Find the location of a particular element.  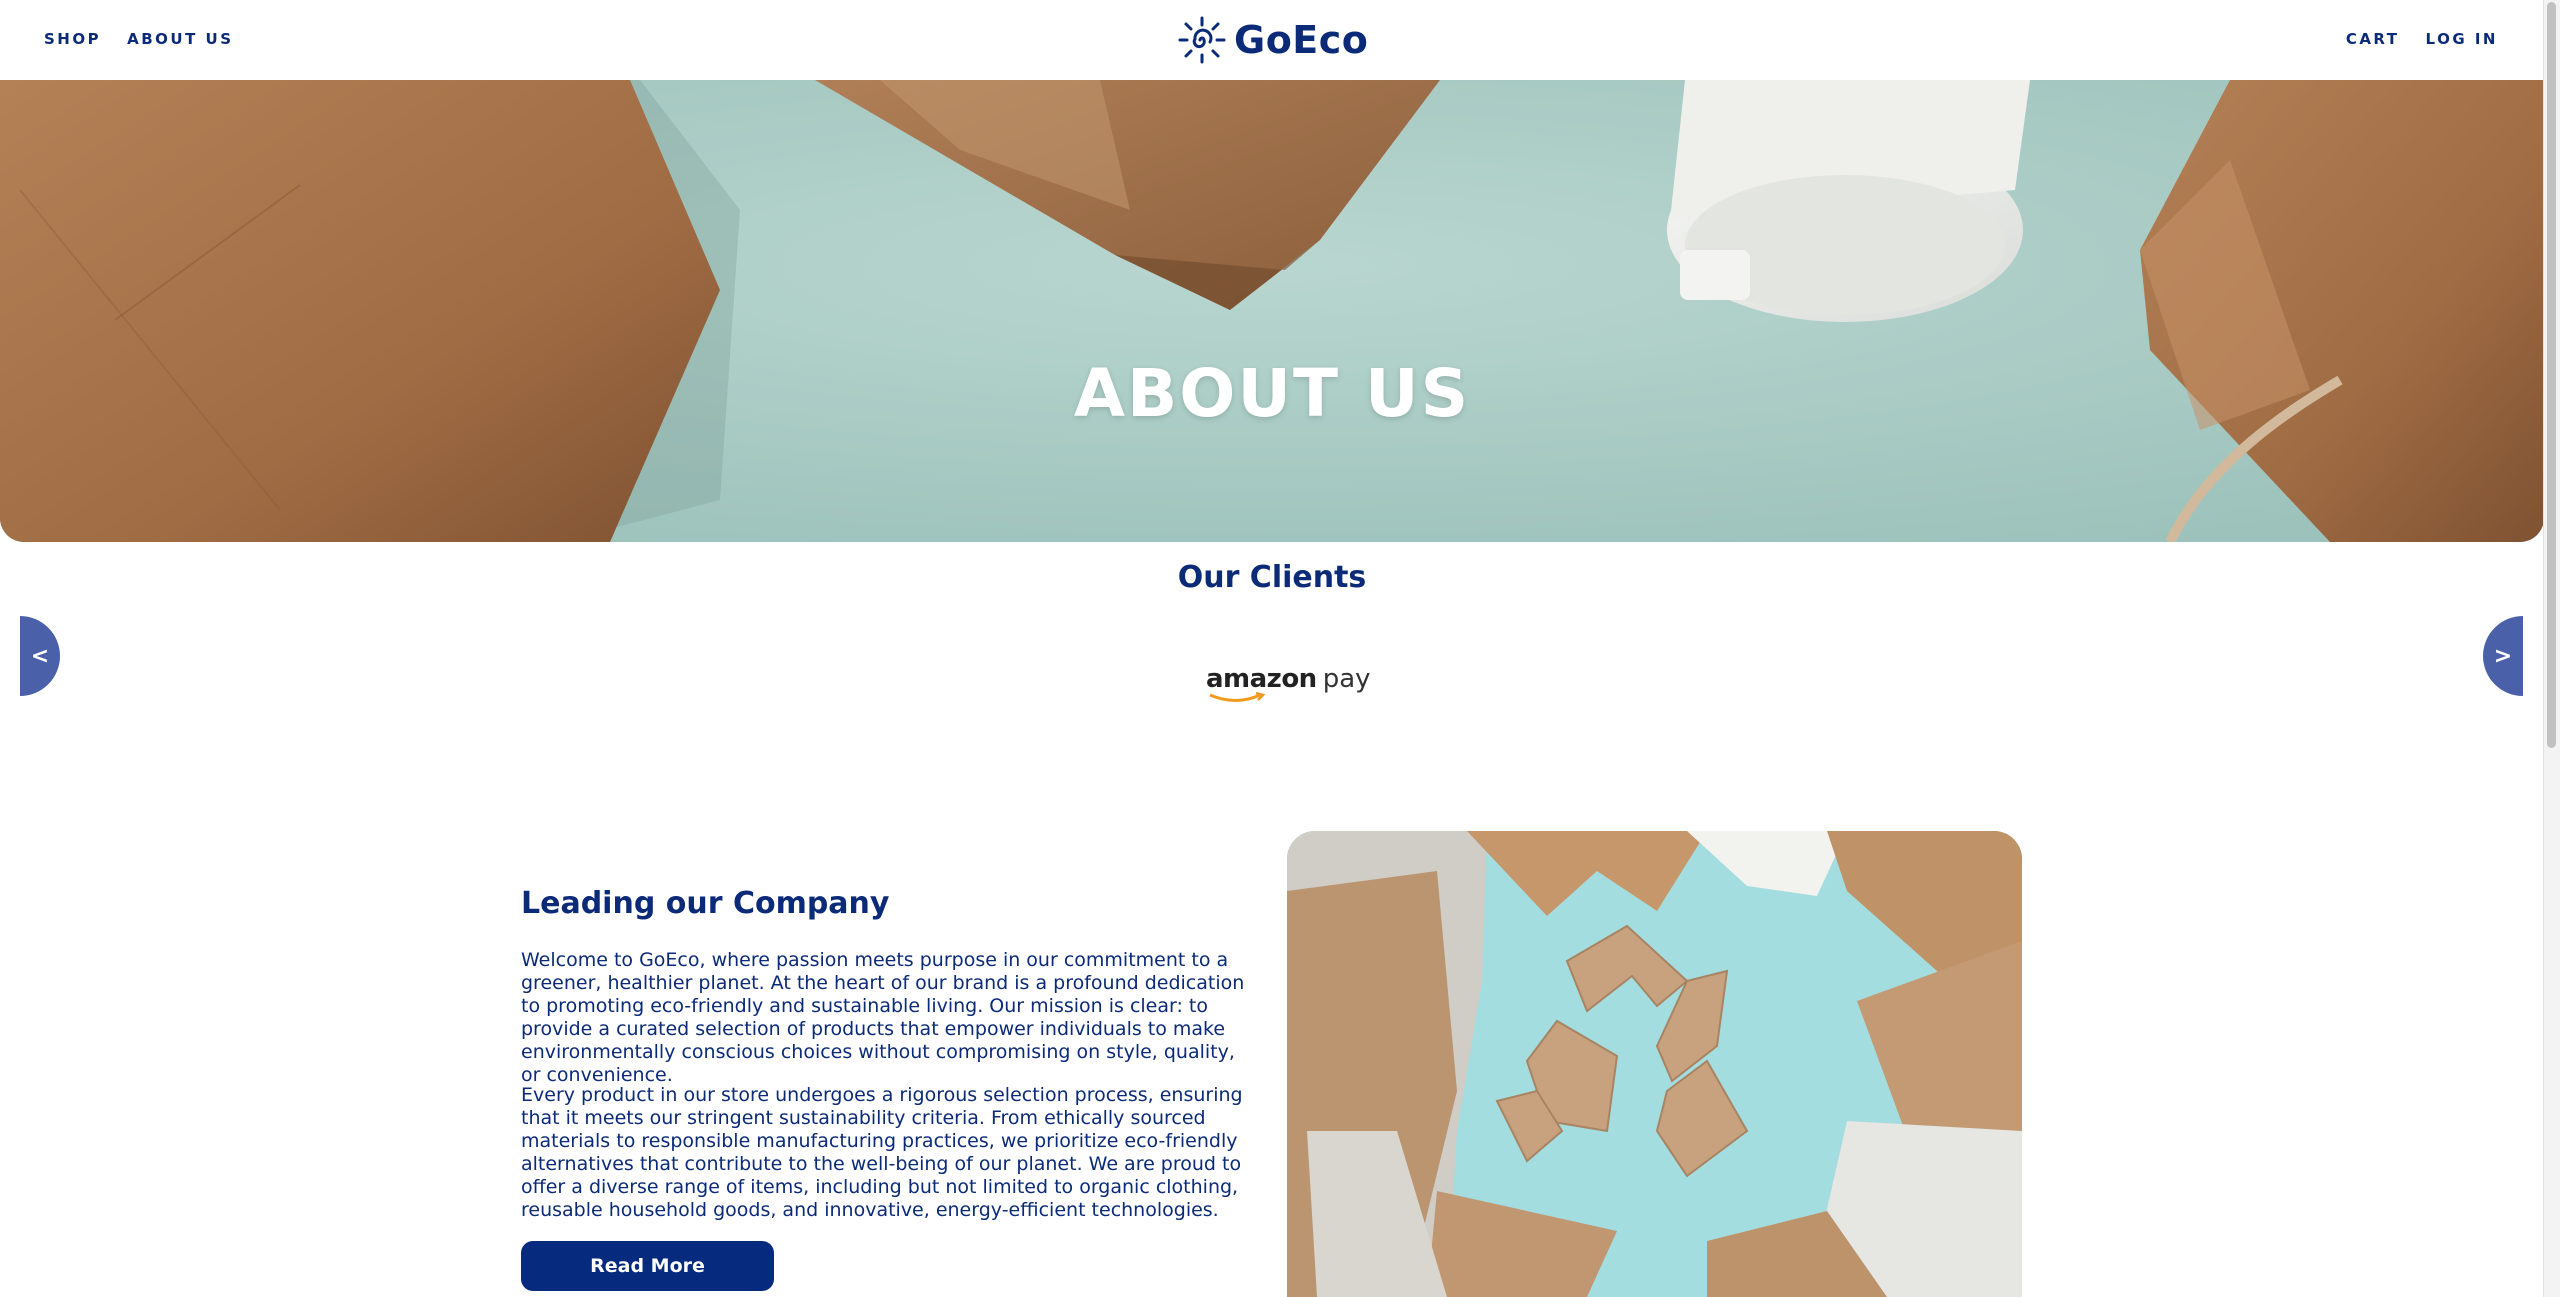

nav-shop-link: SHOP is located at coordinates (72, 39).